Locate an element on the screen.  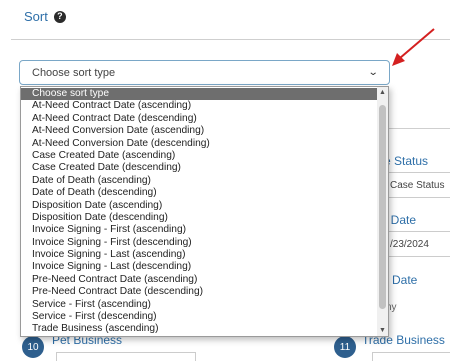
date-label-2: Date is located at coordinates (405, 280).